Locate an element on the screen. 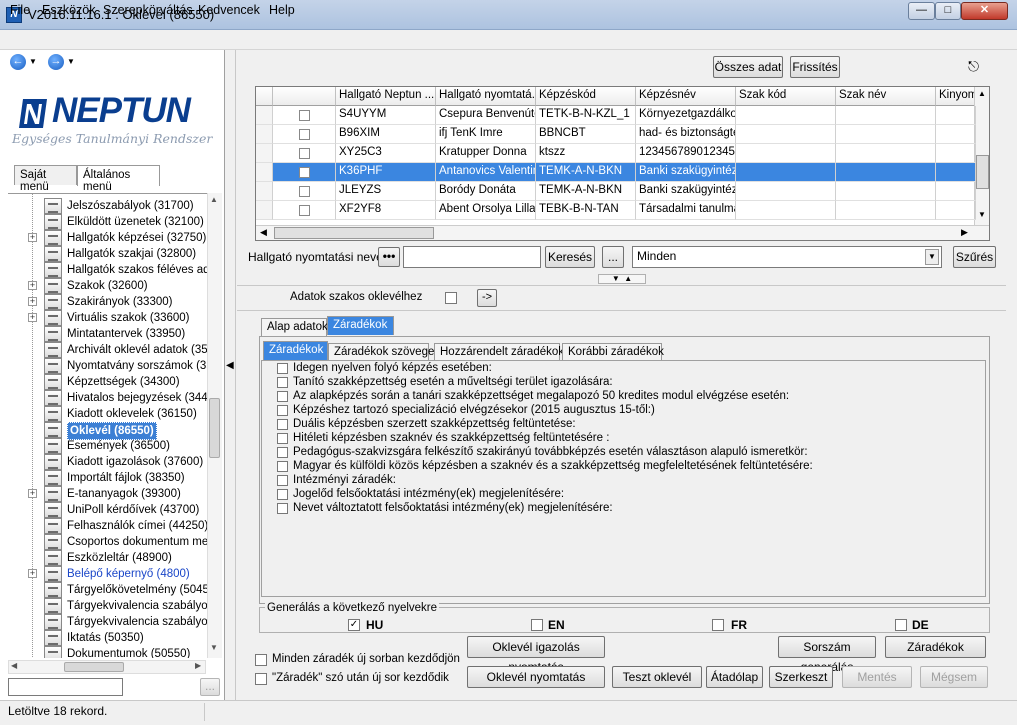  mentes-button: Mentés is located at coordinates (877, 677).